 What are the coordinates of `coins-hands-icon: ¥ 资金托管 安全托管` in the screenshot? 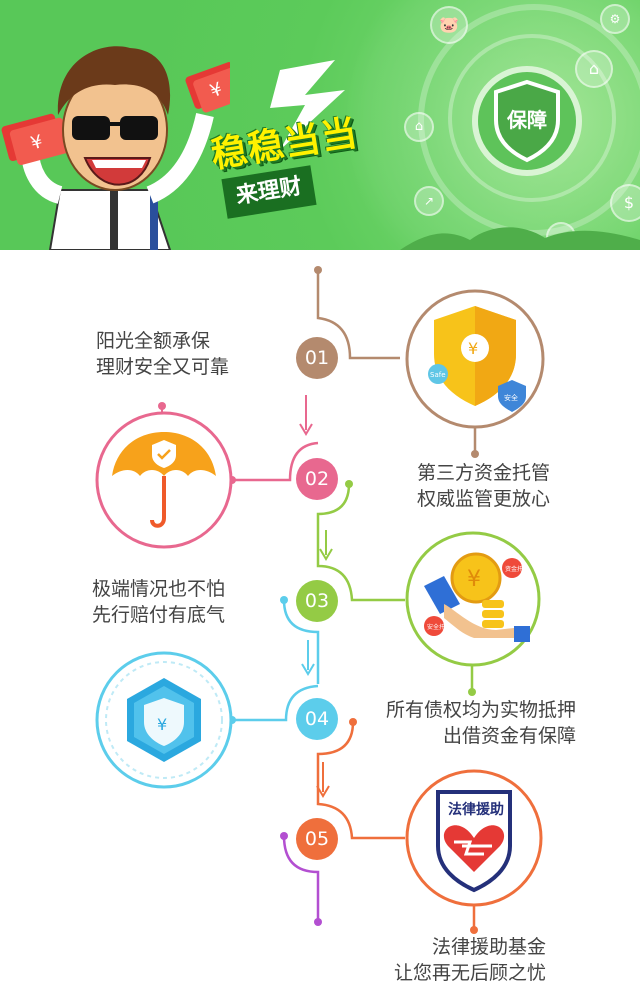 It's located at (473, 599).